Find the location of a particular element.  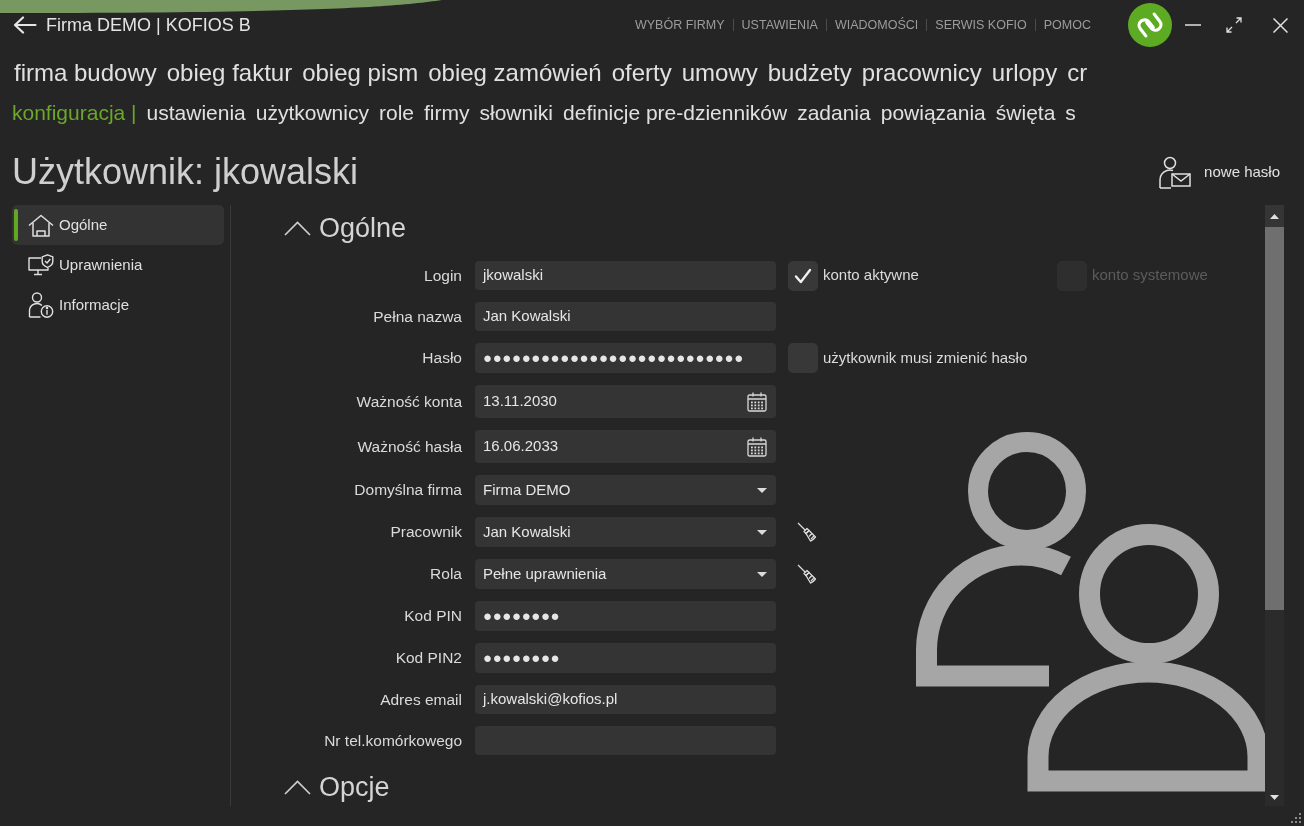

top-link: WYBÓR FIRMY is located at coordinates (679, 25).